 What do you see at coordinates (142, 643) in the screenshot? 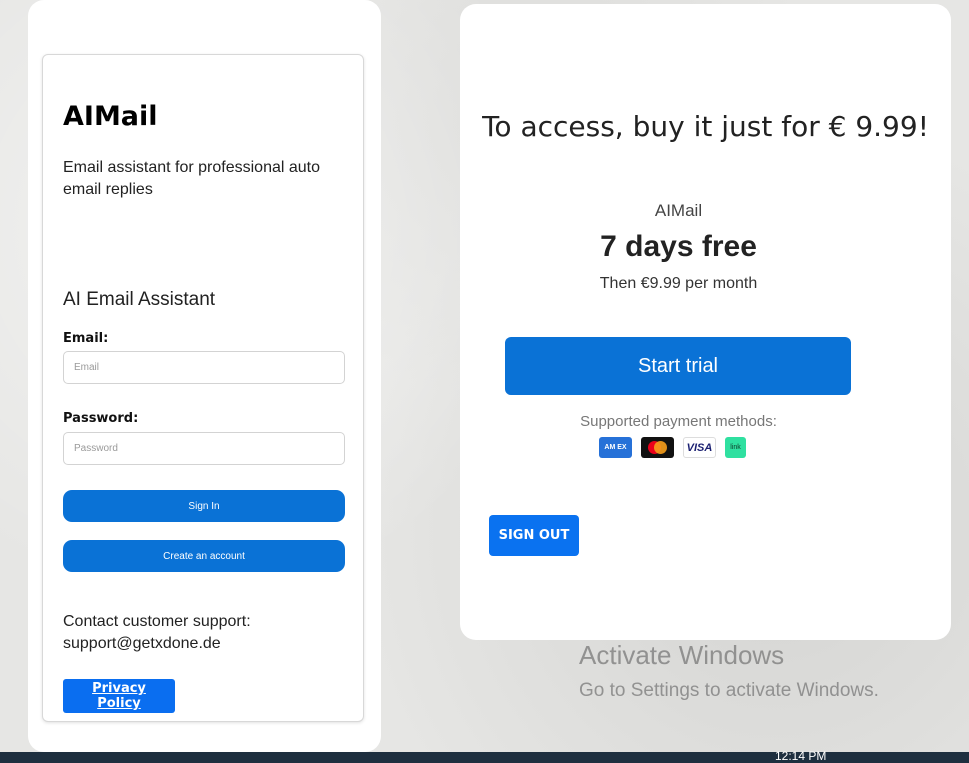
I see `support-email: support@getxdone.de` at bounding box center [142, 643].